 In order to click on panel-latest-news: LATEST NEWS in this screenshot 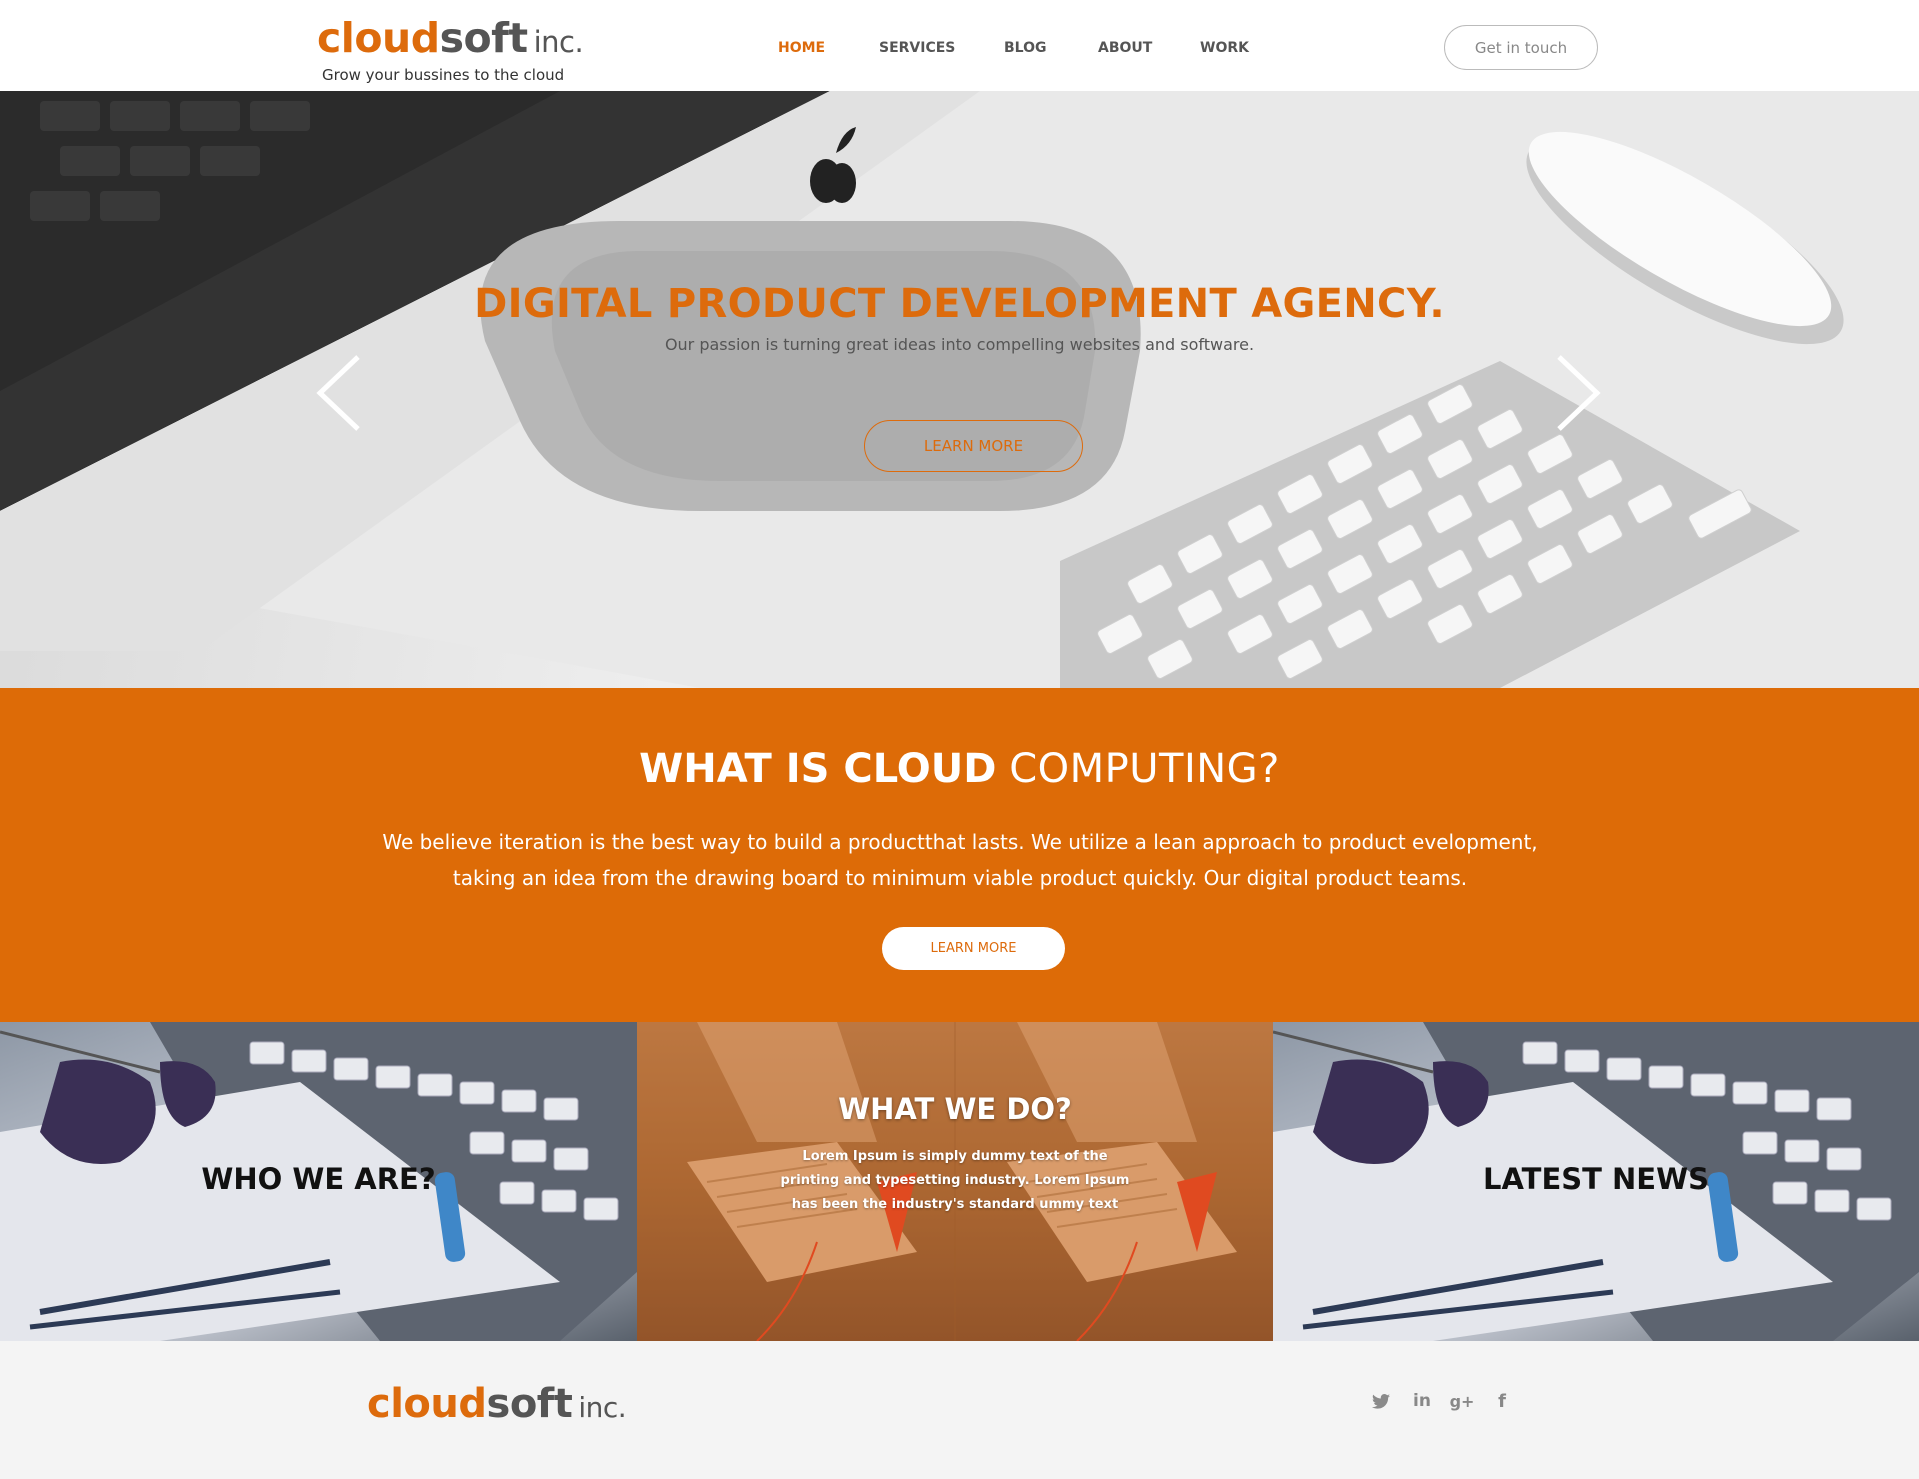, I will do `click(1596, 1181)`.